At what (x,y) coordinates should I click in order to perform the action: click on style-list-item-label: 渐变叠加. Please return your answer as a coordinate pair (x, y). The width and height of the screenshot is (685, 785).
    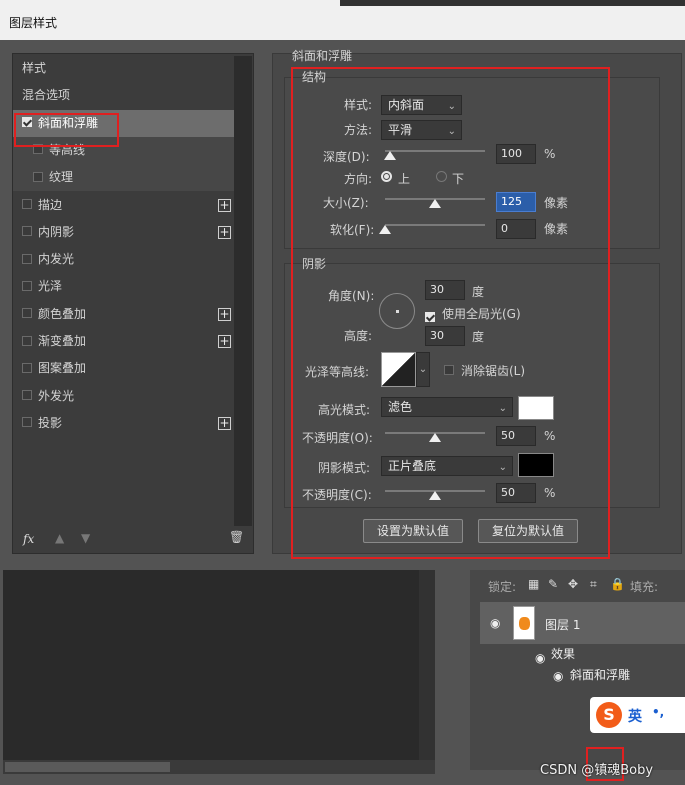
    Looking at the image, I should click on (62, 341).